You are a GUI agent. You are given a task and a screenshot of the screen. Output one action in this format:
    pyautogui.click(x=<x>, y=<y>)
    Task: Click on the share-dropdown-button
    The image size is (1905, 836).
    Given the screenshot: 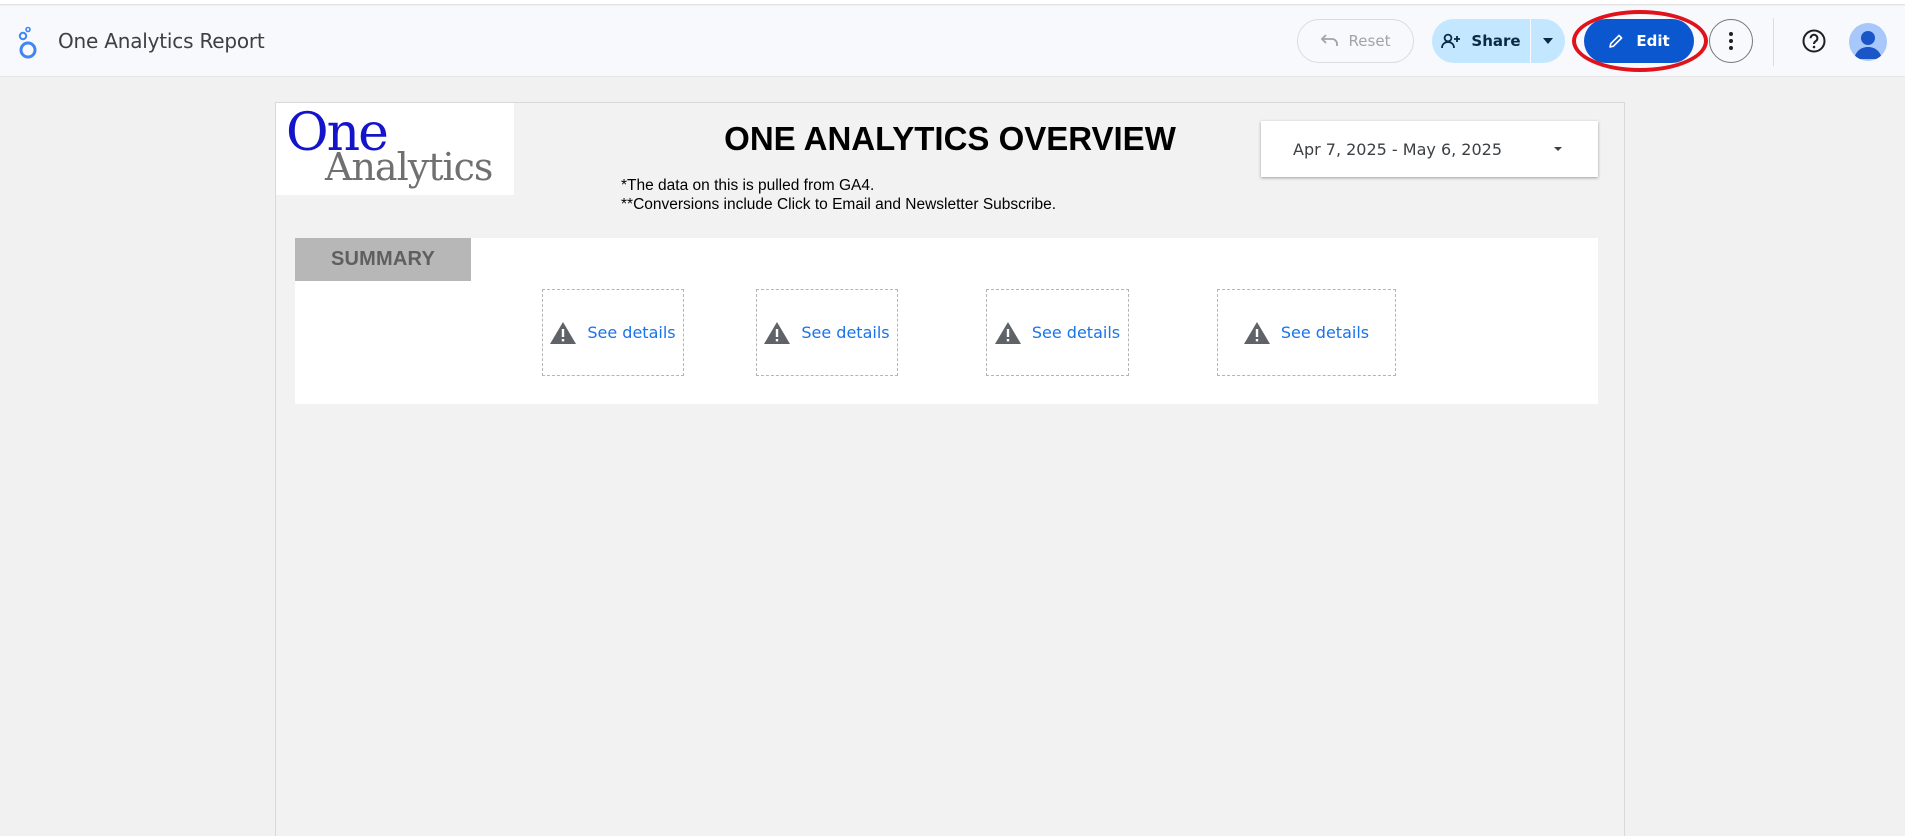 What is the action you would take?
    pyautogui.click(x=1548, y=41)
    